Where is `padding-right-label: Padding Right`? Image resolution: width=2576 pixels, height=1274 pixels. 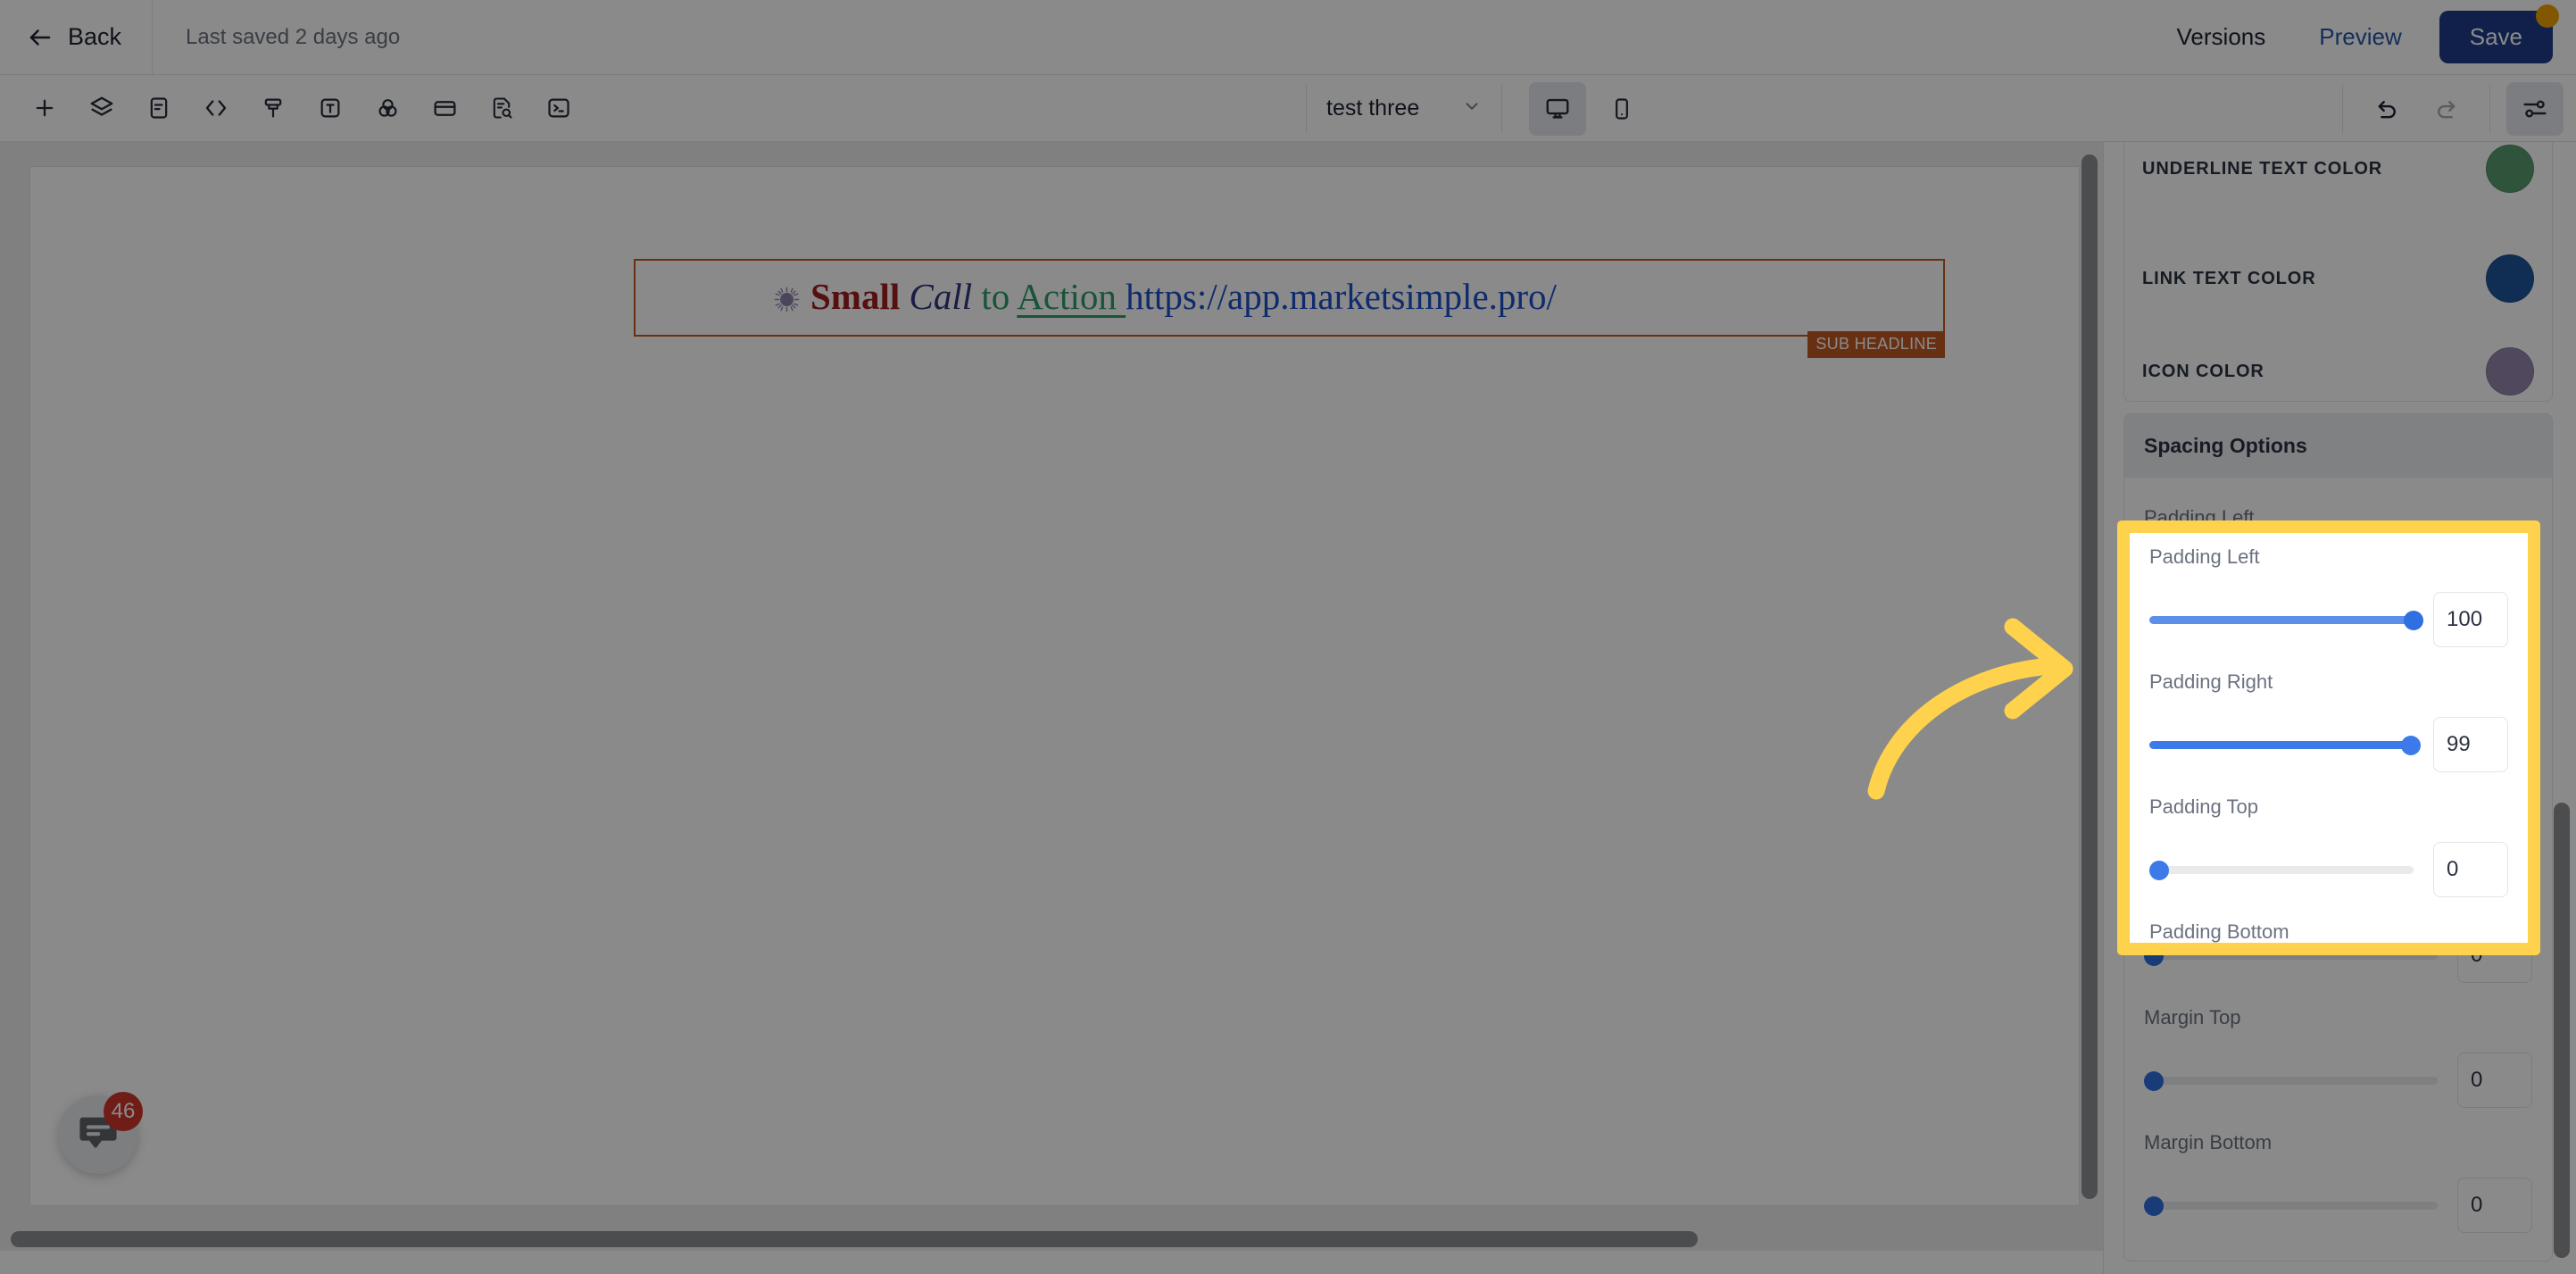
padding-right-label: Padding Right is located at coordinates (2211, 681).